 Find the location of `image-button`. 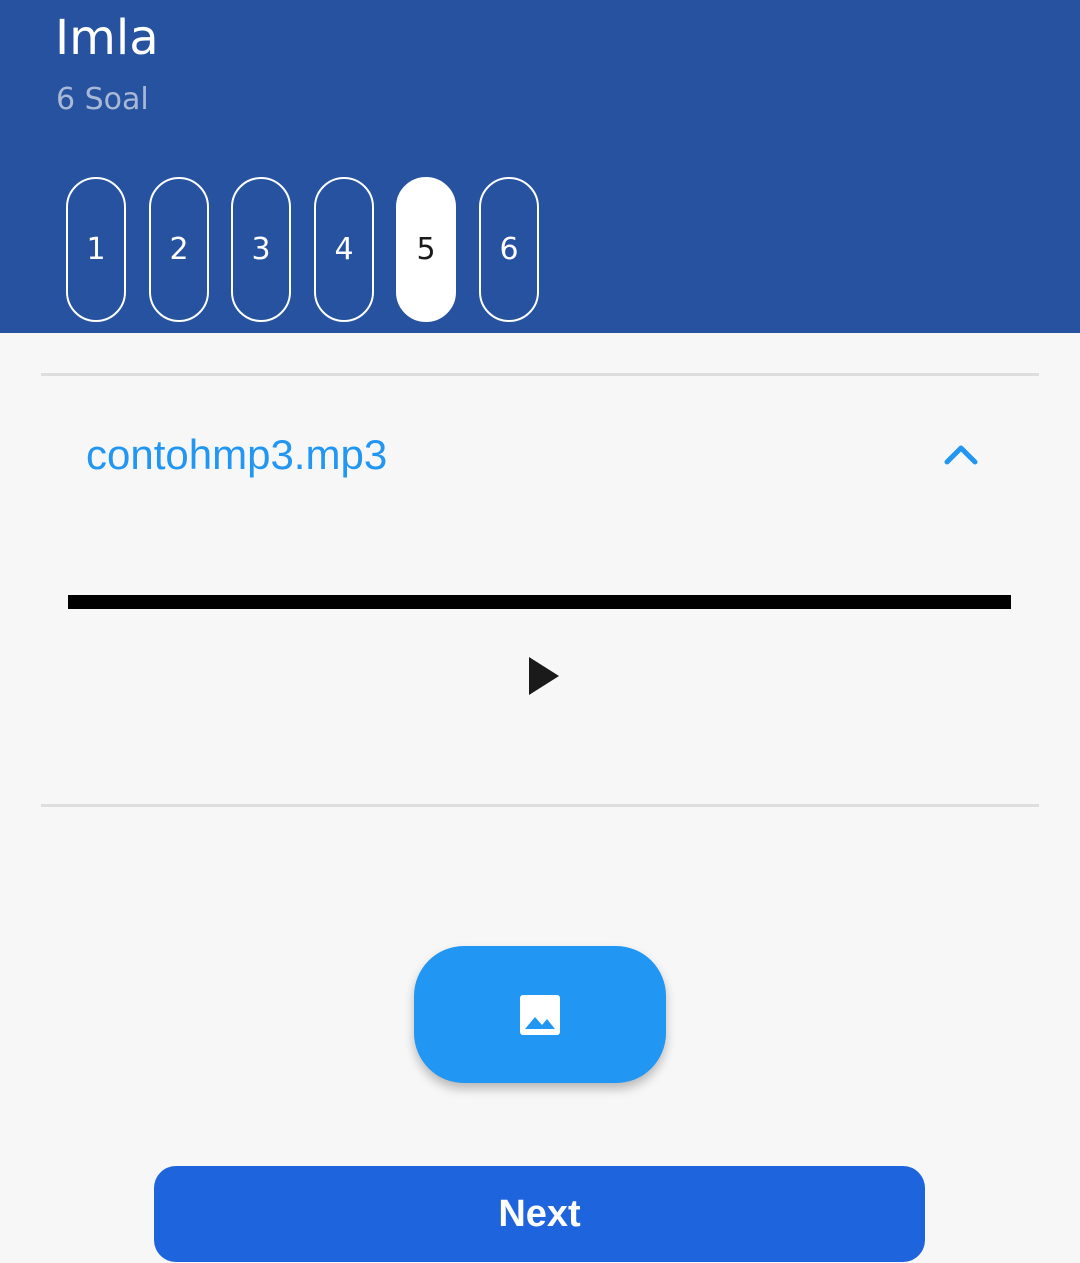

image-button is located at coordinates (540, 1014).